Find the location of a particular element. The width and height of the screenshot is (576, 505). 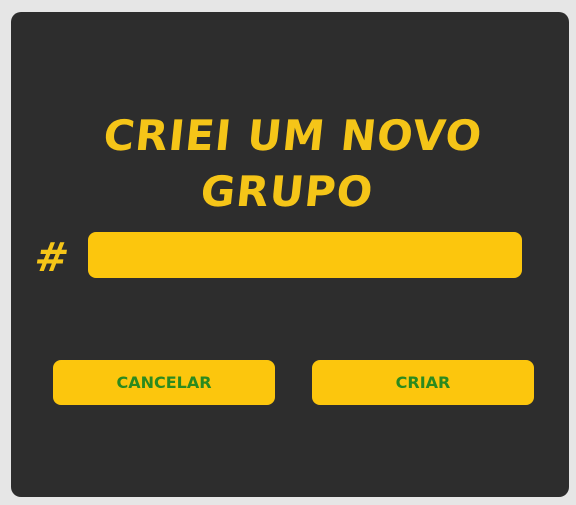

create-button: CRIAR is located at coordinates (423, 382).